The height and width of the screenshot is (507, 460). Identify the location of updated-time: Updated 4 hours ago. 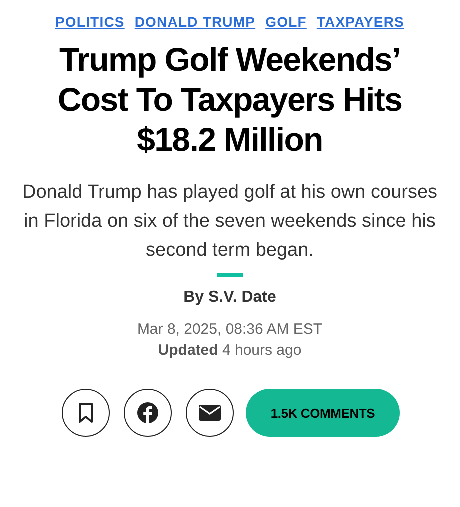
(230, 351).